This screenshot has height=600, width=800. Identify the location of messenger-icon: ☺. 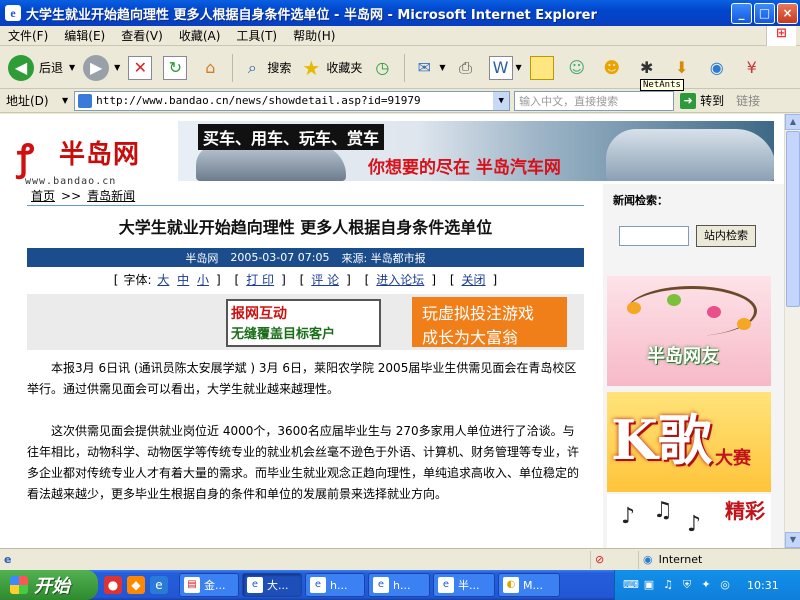
(577, 67).